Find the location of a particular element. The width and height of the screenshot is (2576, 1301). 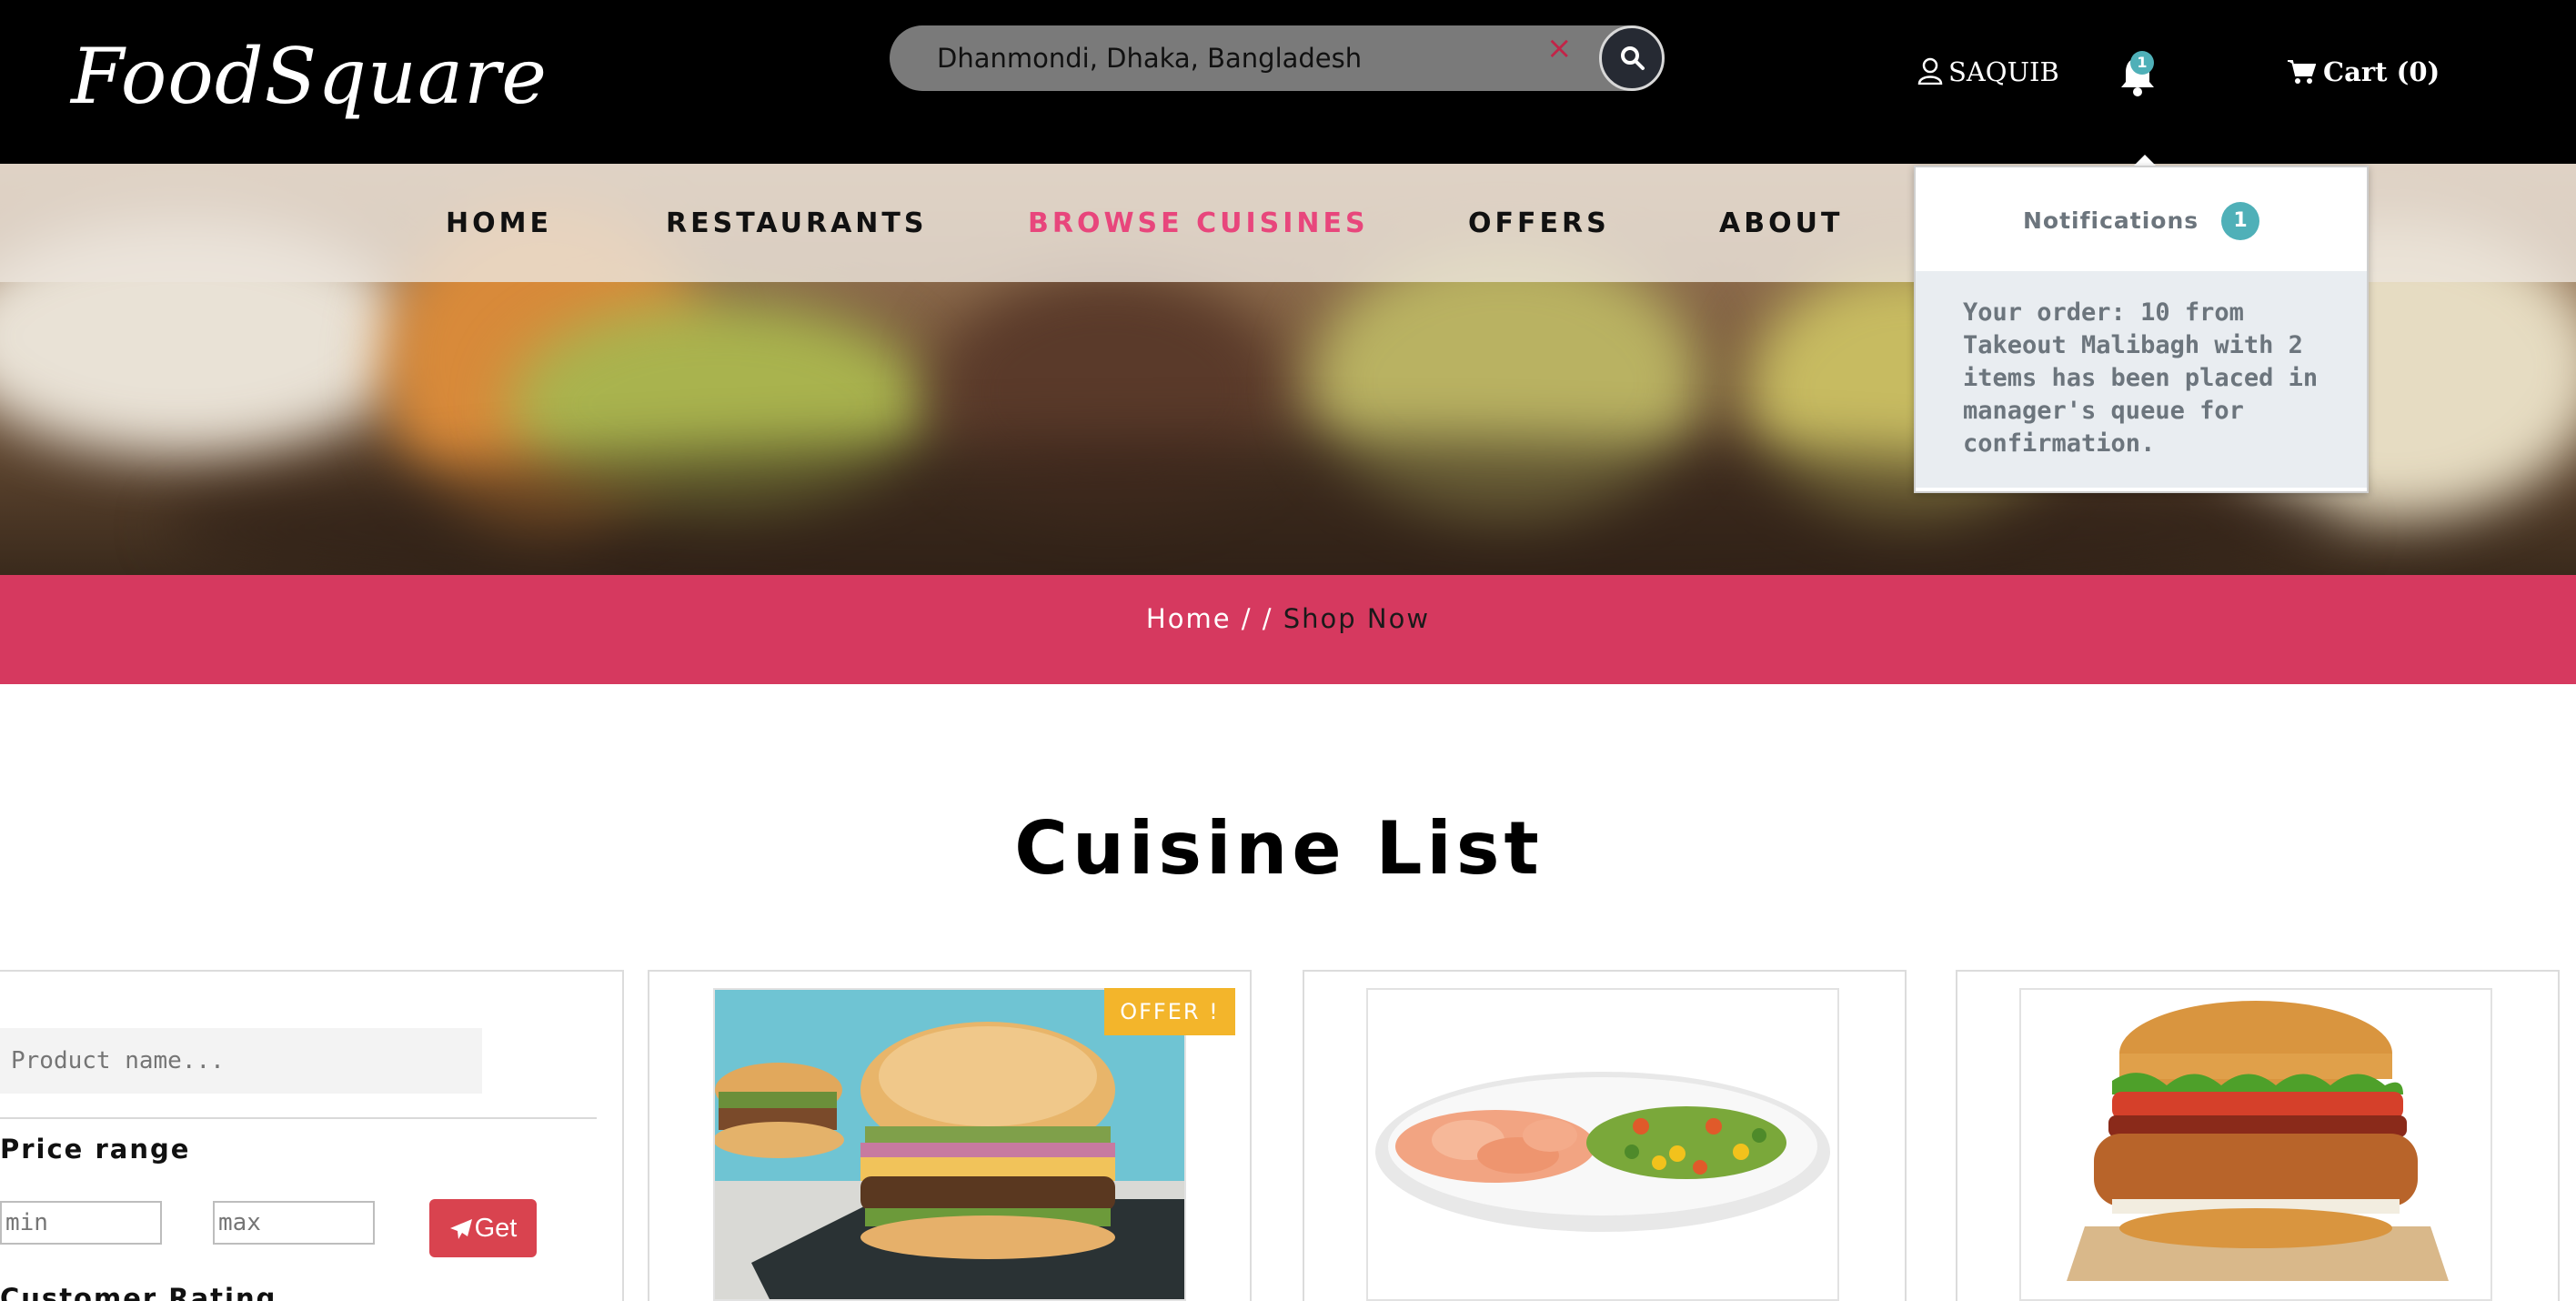

product-name-input is located at coordinates (241, 1061).